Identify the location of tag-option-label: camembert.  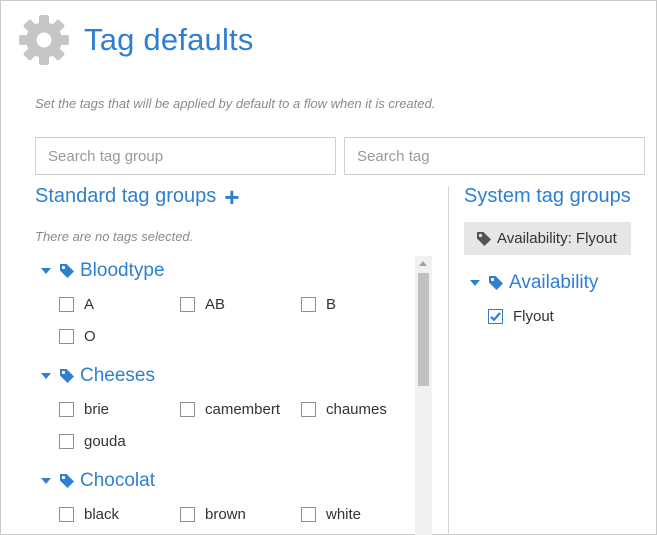
(243, 409).